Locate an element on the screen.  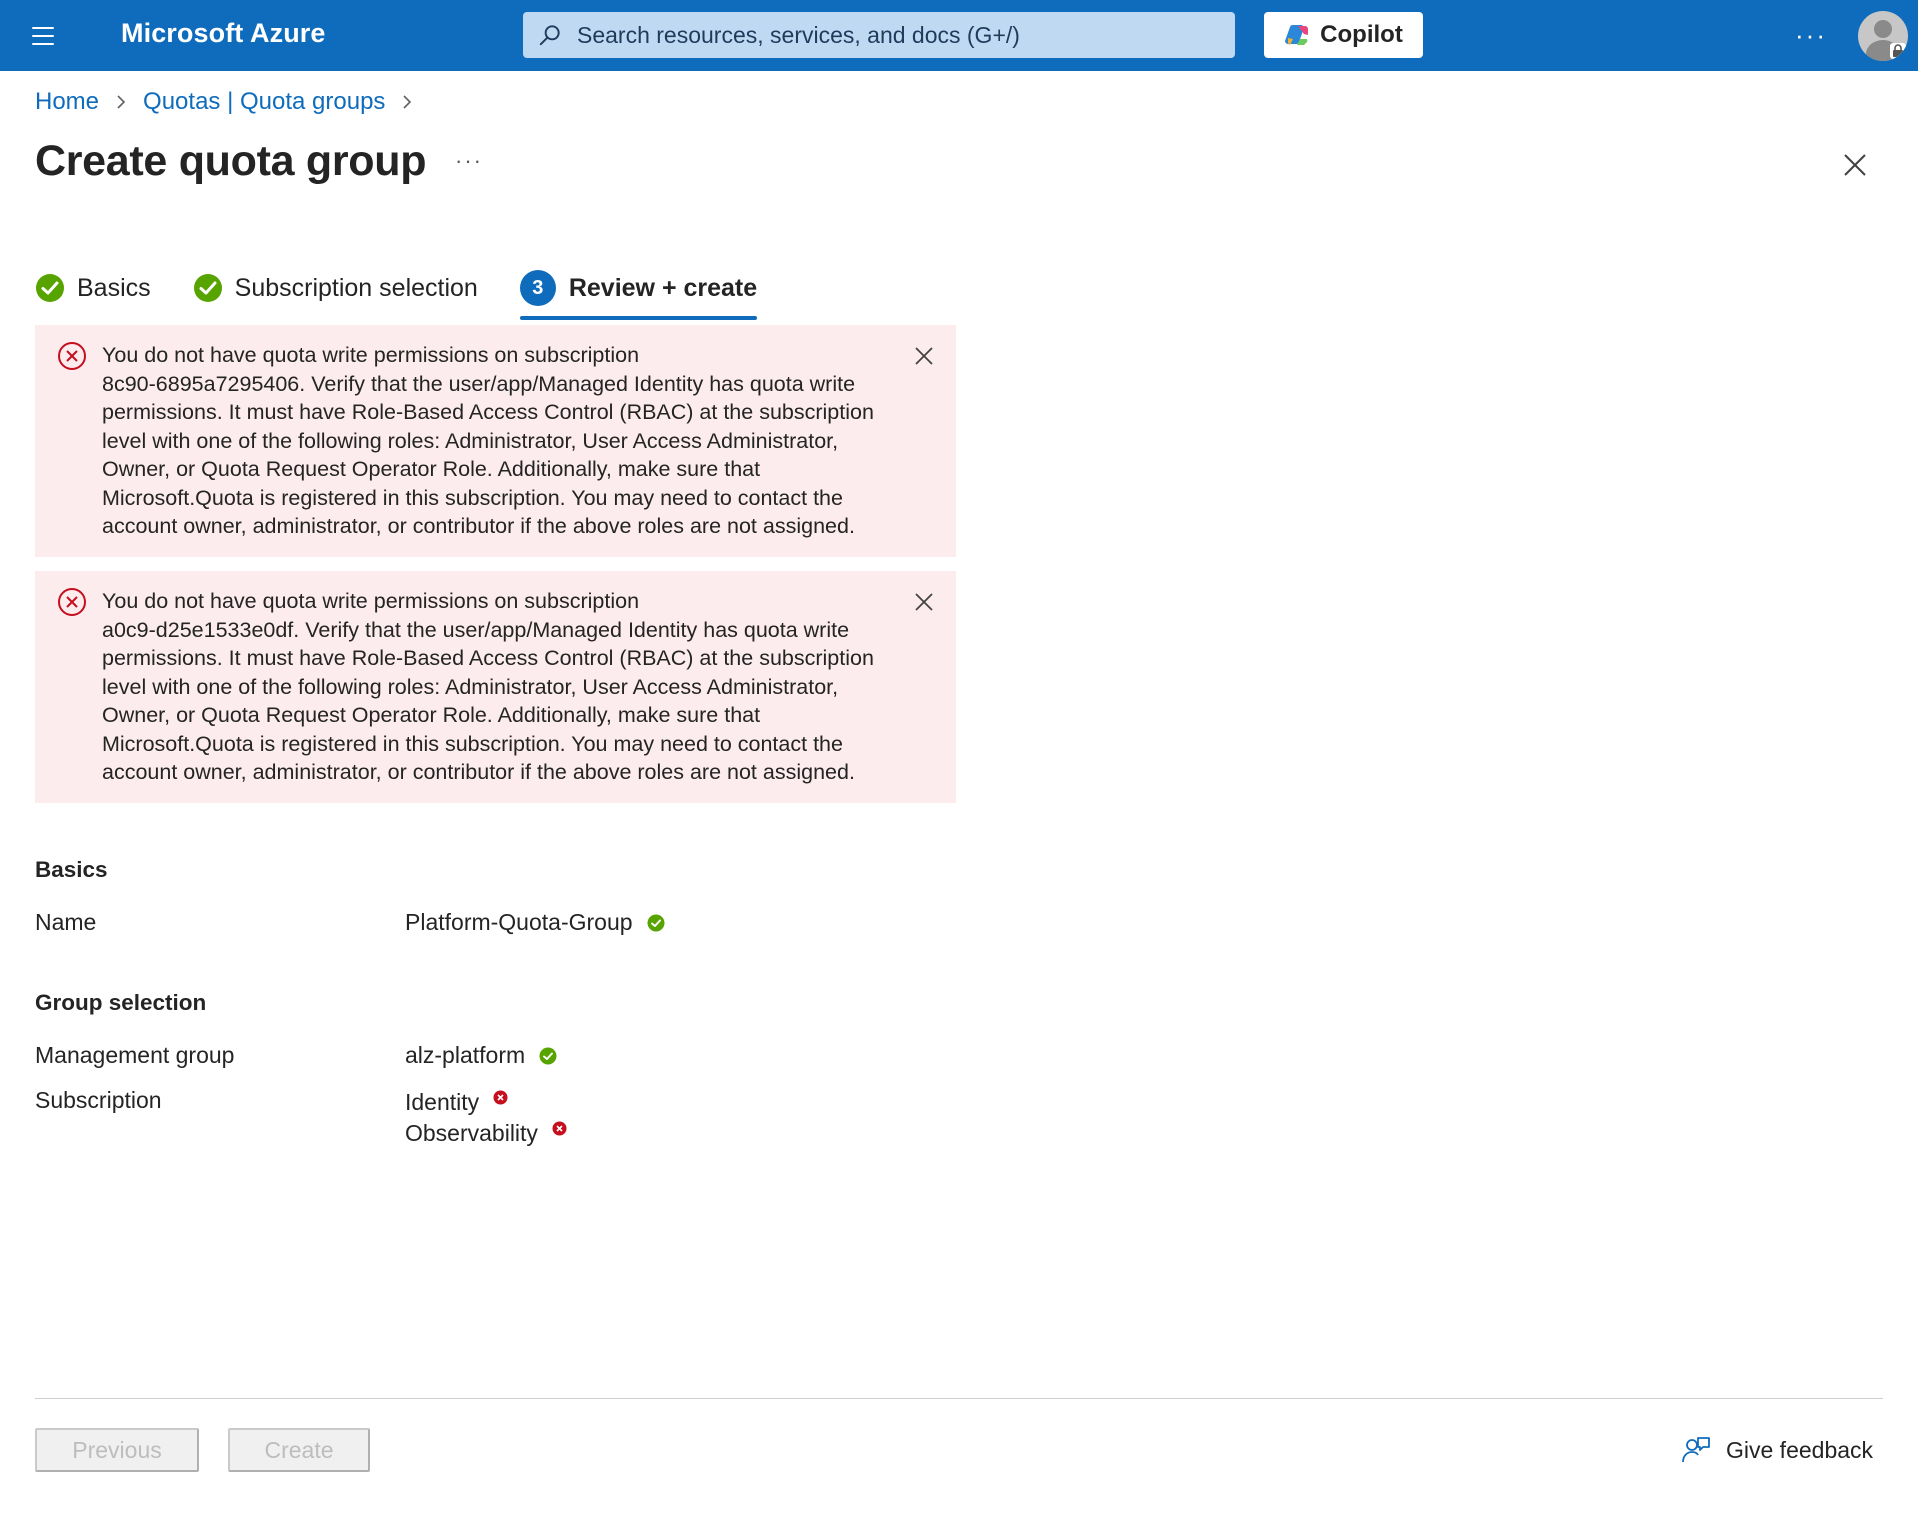
portal-brand: Microsoft Azure is located at coordinates (223, 33).